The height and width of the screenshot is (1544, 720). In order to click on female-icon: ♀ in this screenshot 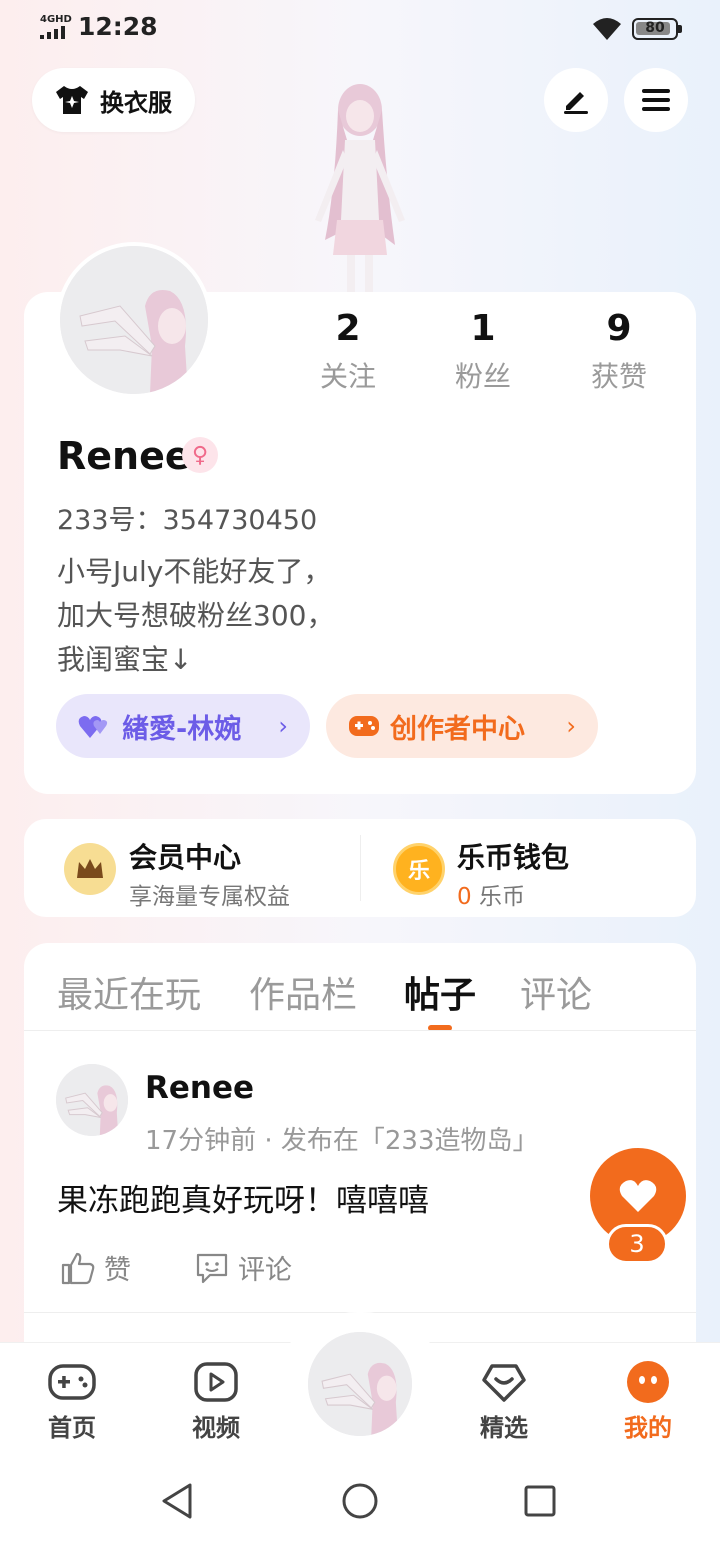, I will do `click(200, 455)`.